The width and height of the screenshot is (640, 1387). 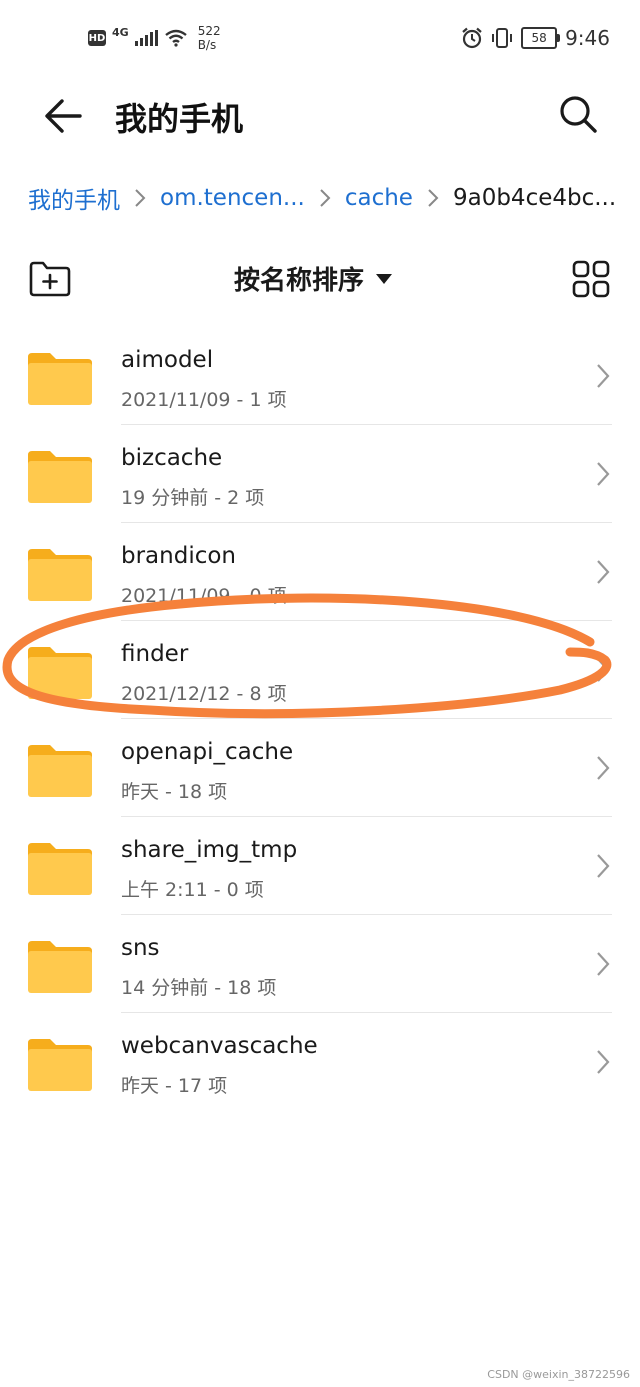 I want to click on folder-name: bizcache, so click(x=172, y=458).